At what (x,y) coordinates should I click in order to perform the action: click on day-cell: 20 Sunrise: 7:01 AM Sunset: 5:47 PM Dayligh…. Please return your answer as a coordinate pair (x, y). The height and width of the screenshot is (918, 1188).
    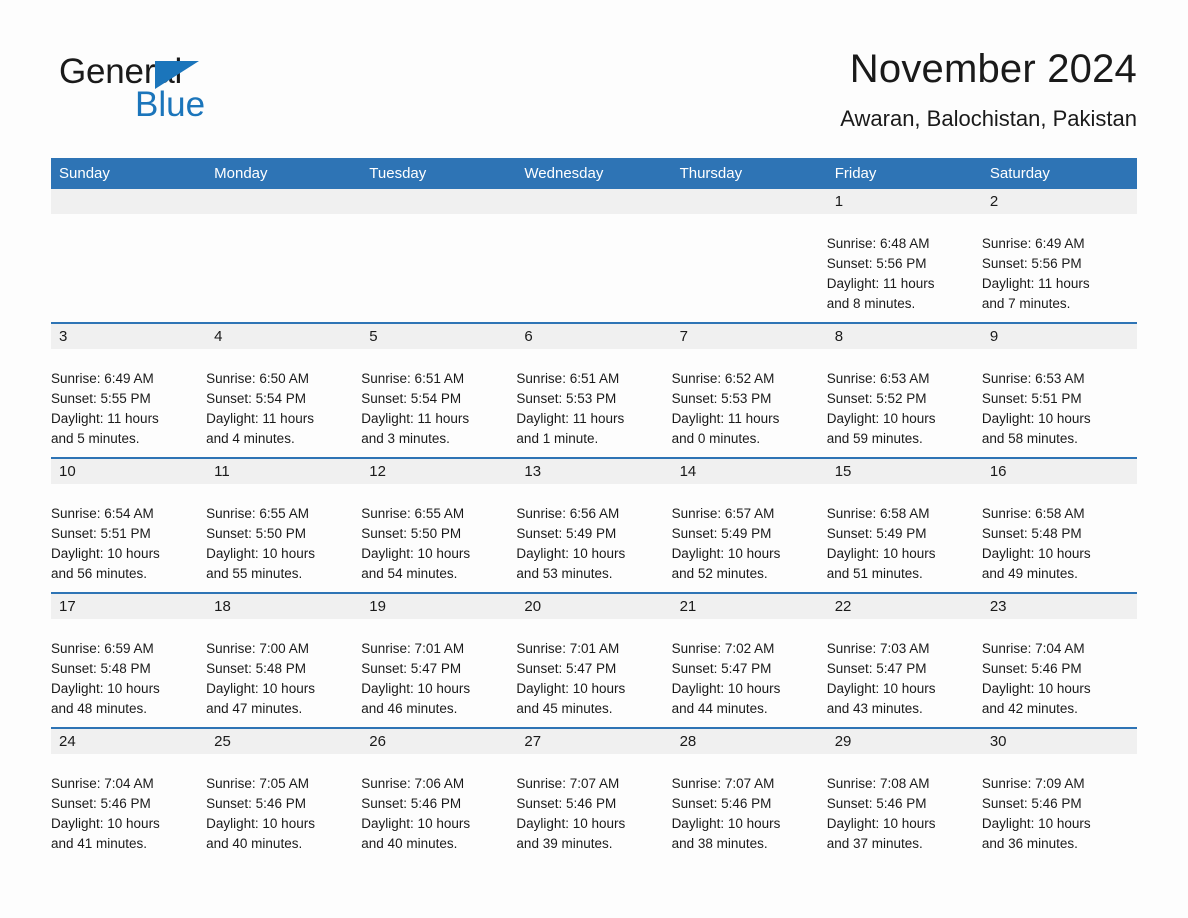
    Looking at the image, I should click on (594, 660).